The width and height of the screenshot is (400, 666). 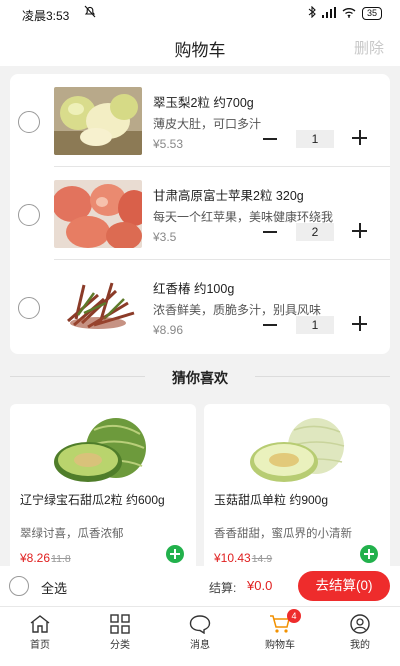 I want to click on message-bubble-icon, so click(x=200, y=624).